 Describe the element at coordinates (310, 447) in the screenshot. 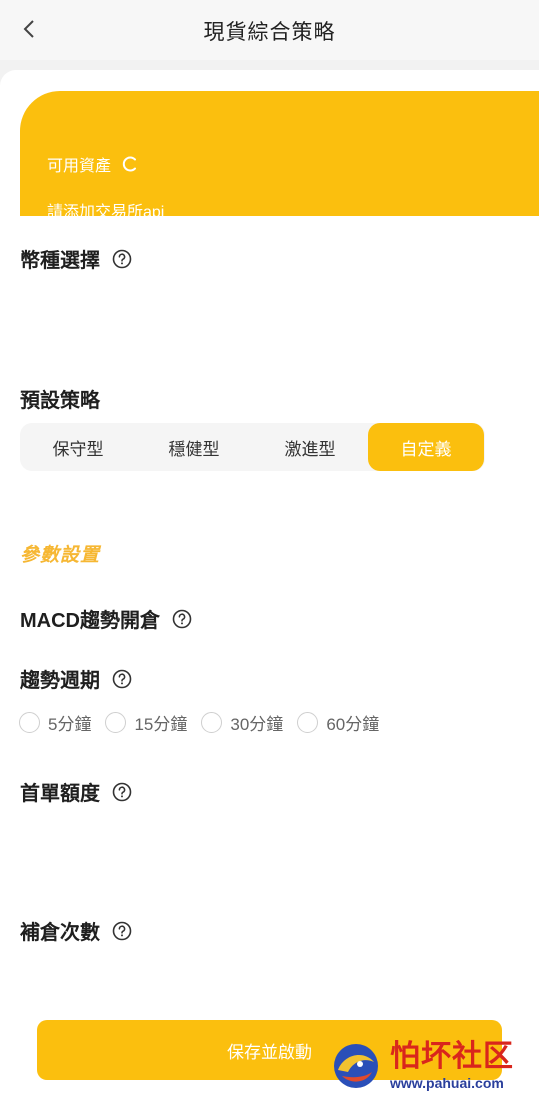

I see `tab-aggressive: 激進型` at that location.